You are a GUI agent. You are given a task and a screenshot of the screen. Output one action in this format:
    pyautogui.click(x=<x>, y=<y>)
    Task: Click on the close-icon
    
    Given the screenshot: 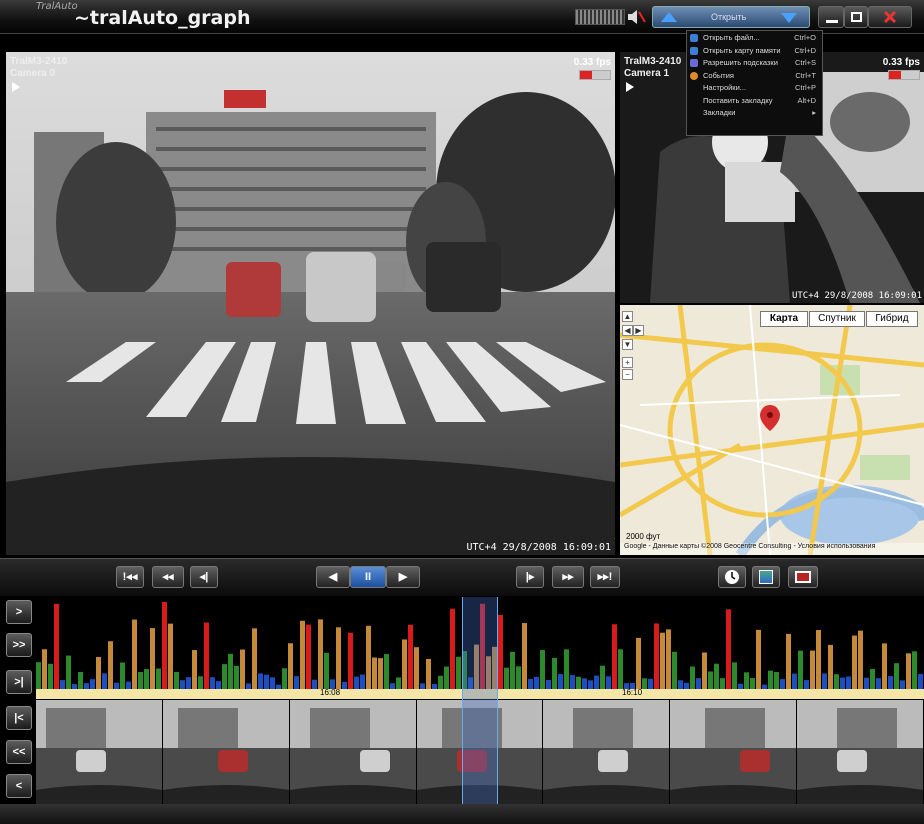 What is the action you would take?
    pyautogui.click(x=890, y=17)
    